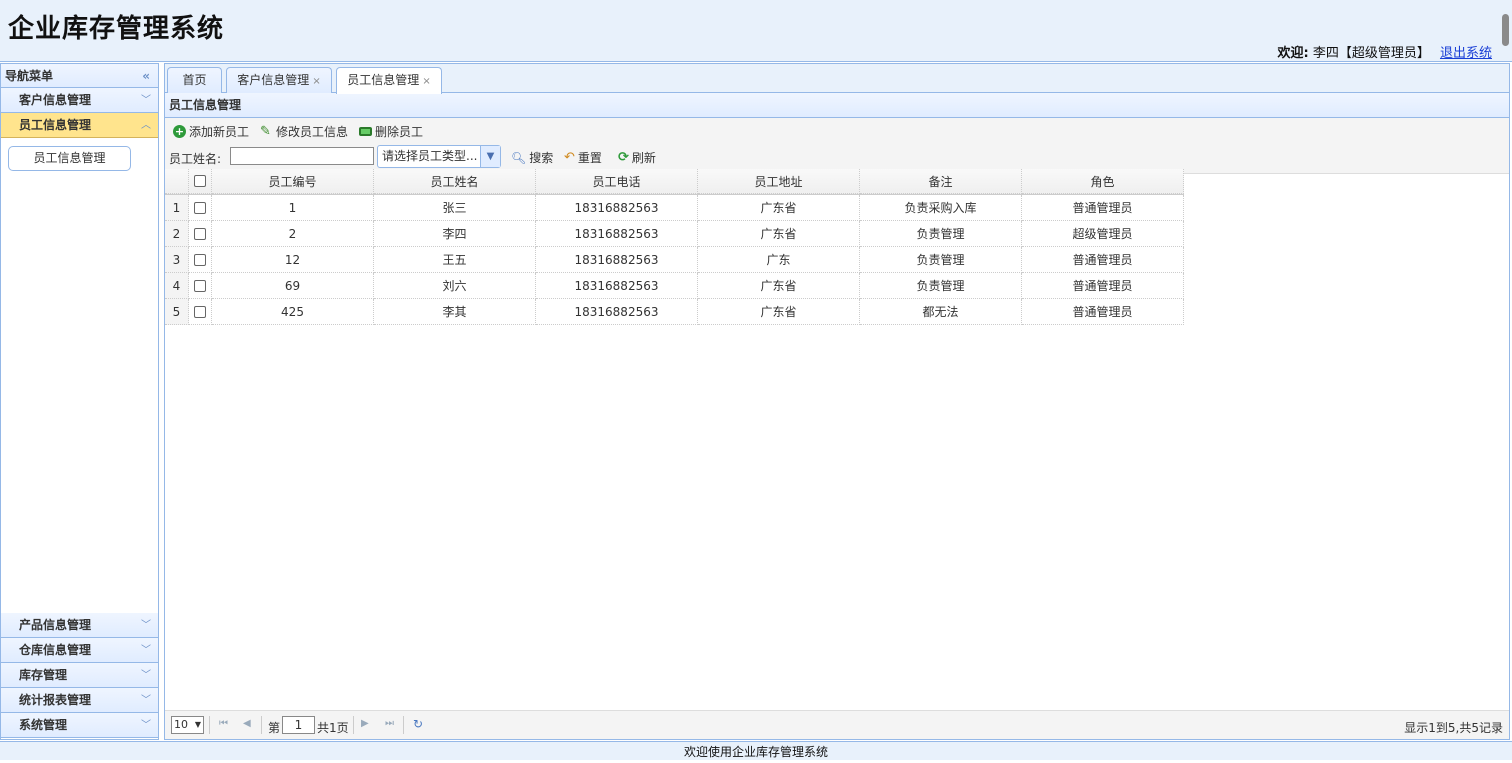  What do you see at coordinates (55, 100) in the screenshot?
I see `sidebar-section-label: 客户信息管理` at bounding box center [55, 100].